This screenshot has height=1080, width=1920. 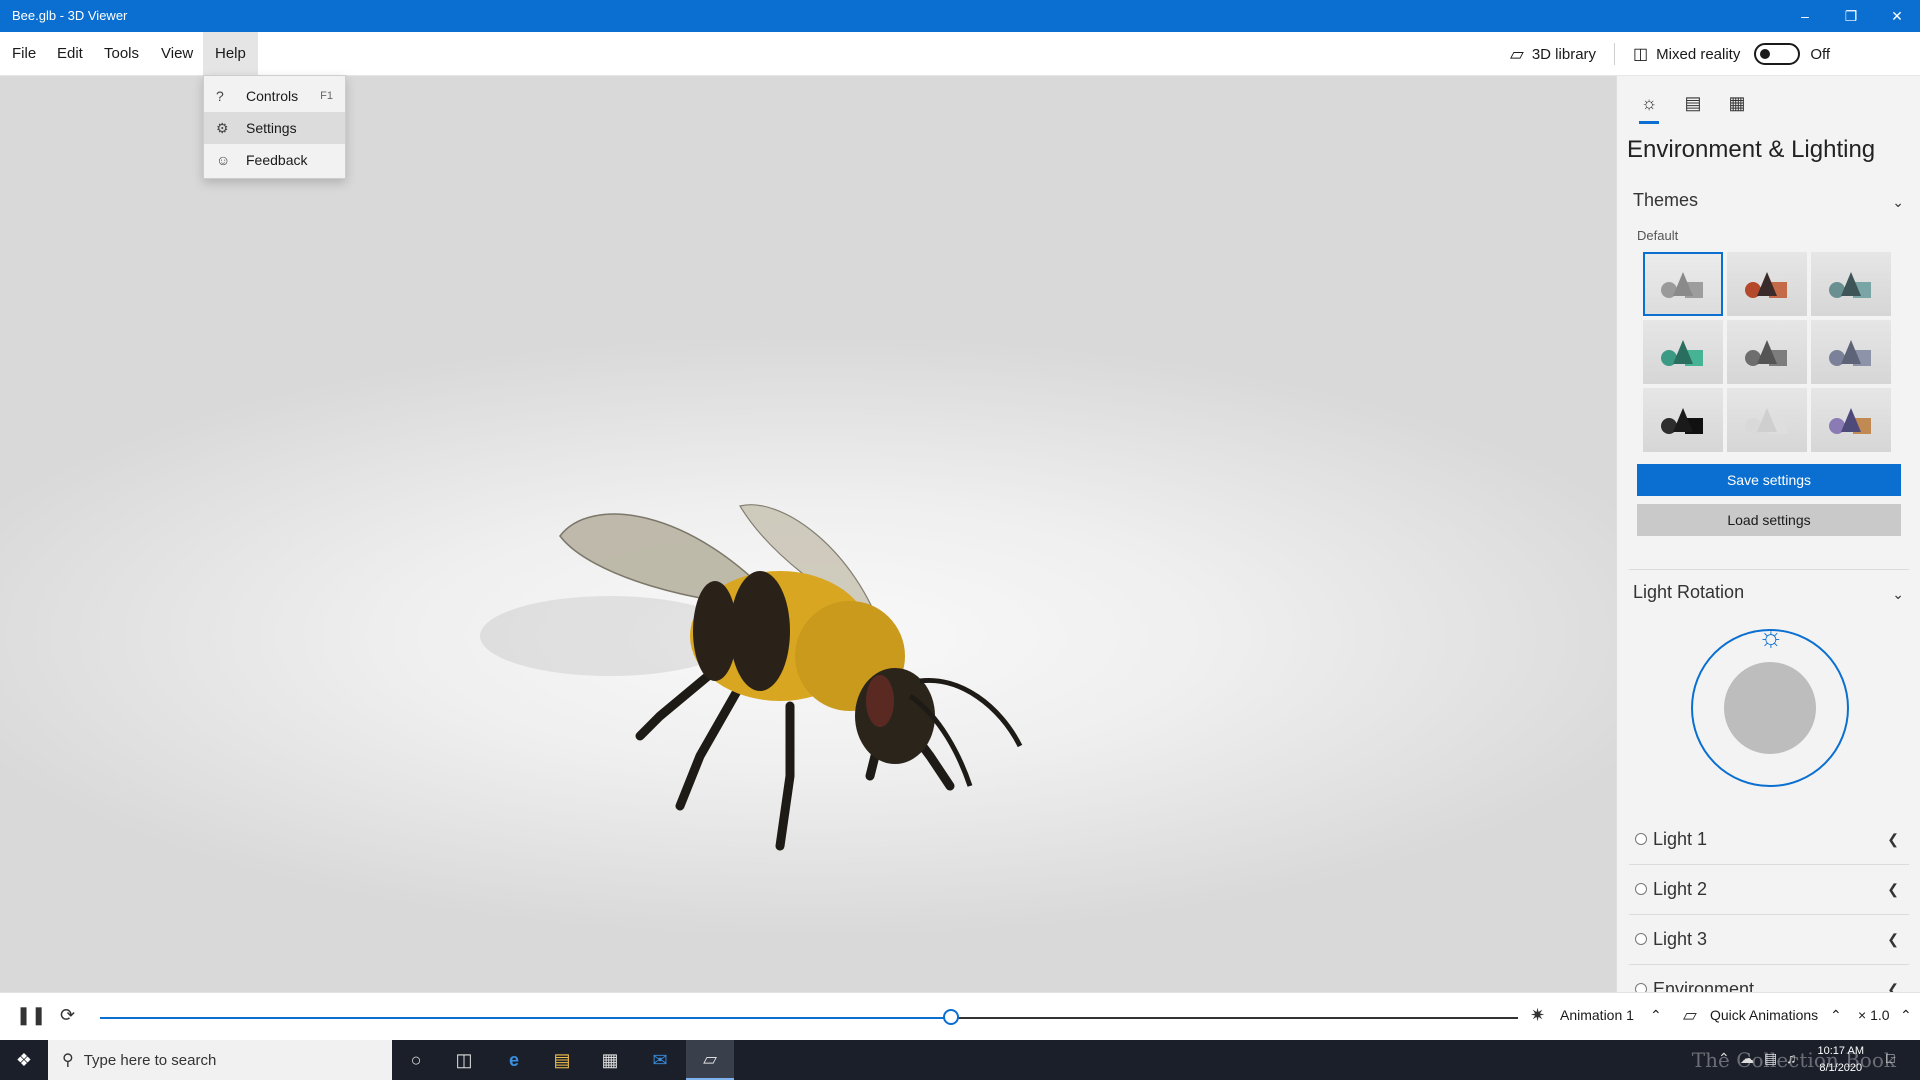 I want to click on help-menu-dropdown: ? Controls F1 ⚙ Settings ☺ Feedback, so click(x=274, y=127).